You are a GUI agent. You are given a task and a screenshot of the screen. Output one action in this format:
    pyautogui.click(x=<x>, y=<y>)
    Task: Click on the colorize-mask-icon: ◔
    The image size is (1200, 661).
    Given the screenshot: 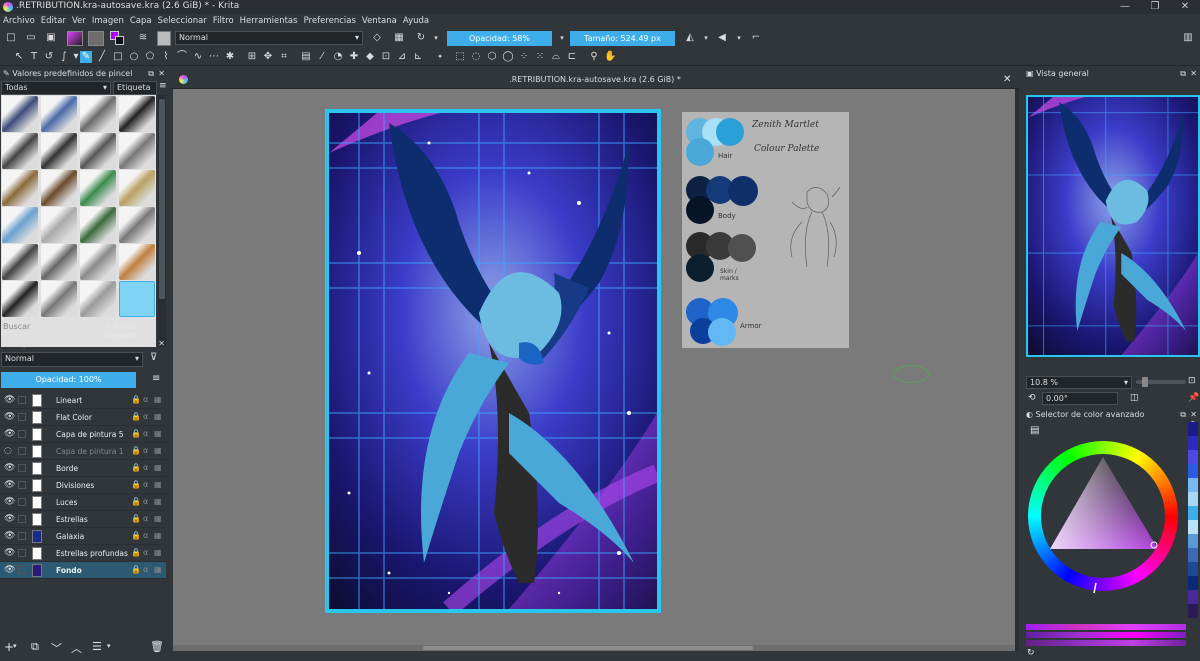 What is the action you would take?
    pyautogui.click(x=338, y=57)
    